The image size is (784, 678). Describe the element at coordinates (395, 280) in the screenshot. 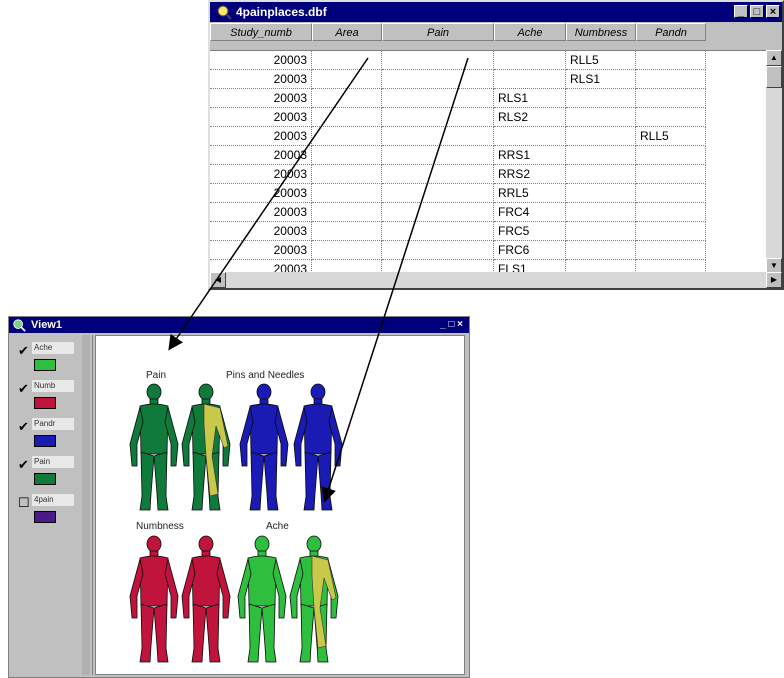

I see `arrow-numbness` at that location.